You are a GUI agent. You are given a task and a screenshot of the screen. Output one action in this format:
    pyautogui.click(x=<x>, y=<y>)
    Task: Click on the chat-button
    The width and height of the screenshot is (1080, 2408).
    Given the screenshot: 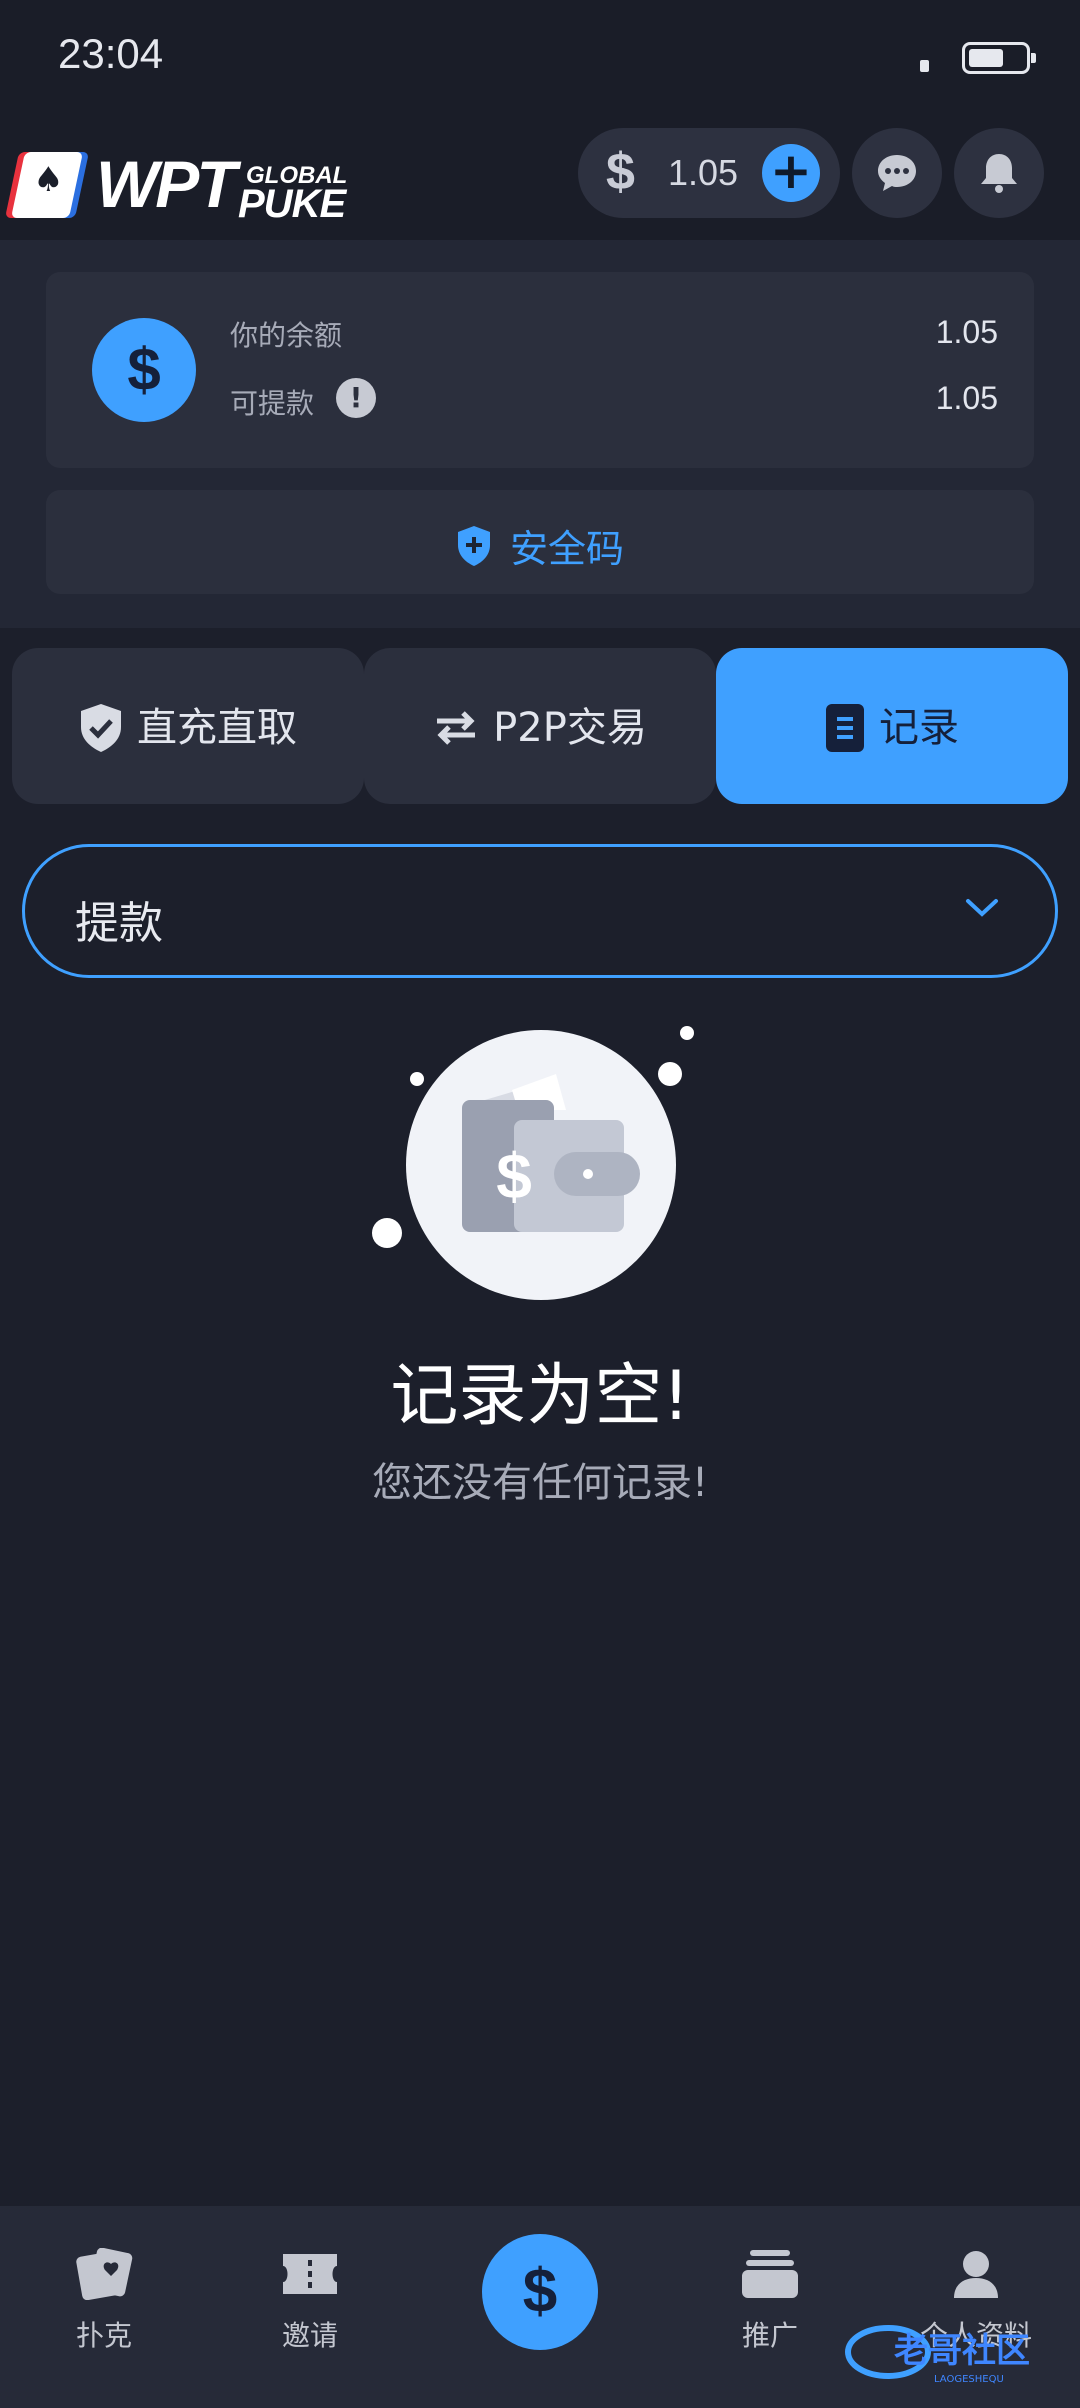 What is the action you would take?
    pyautogui.click(x=897, y=173)
    